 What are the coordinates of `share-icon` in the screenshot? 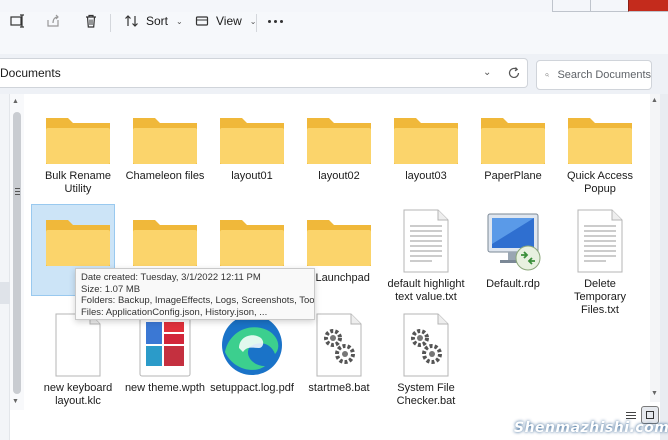 It's located at (53, 21).